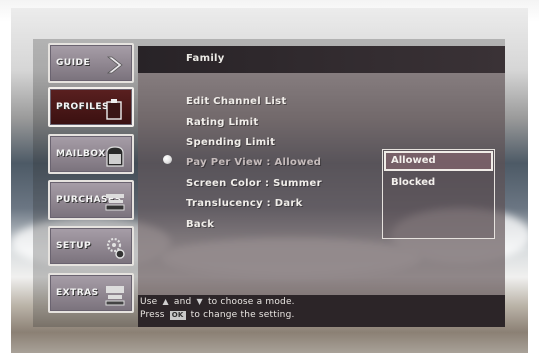 The width and height of the screenshot is (539, 363). Describe the element at coordinates (413, 182) in the screenshot. I see `option-blocked: Blocked` at that location.